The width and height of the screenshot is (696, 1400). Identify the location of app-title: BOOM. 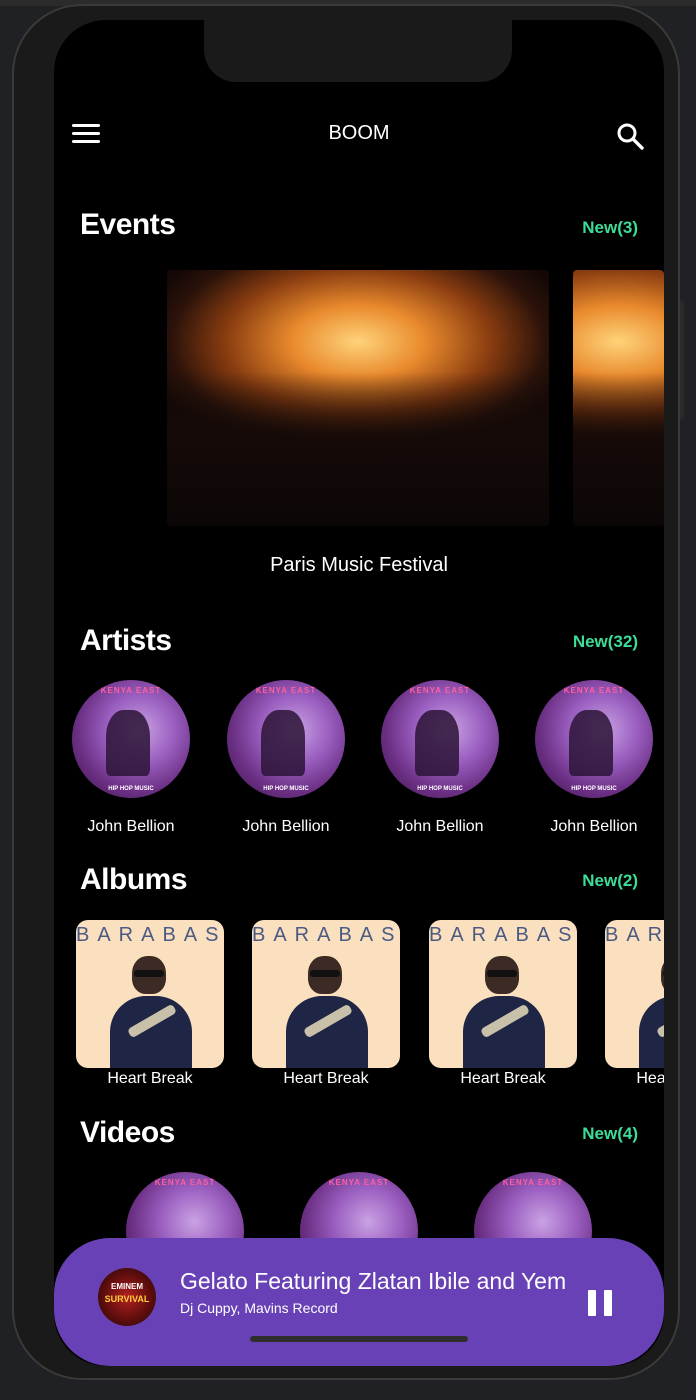
(359, 133).